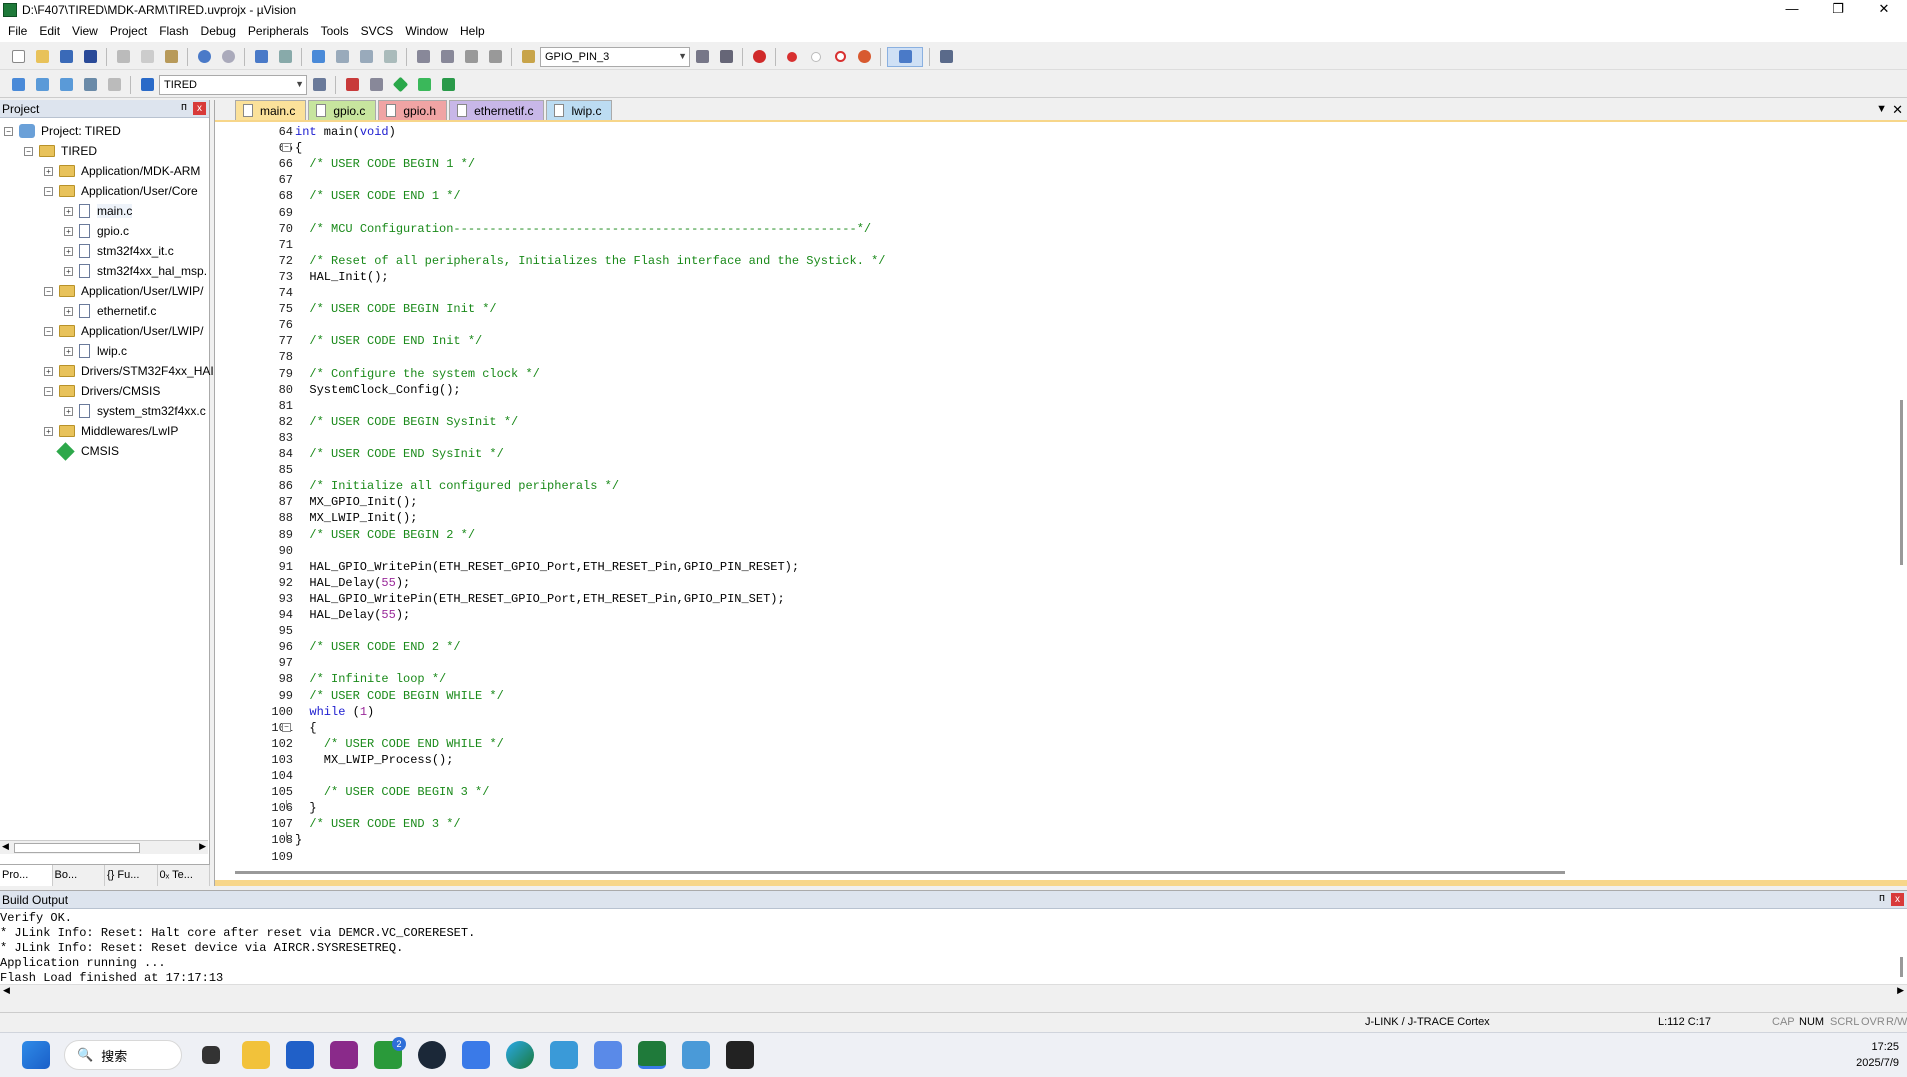  I want to click on kill-all-breakpoints-icon, so click(864, 57).